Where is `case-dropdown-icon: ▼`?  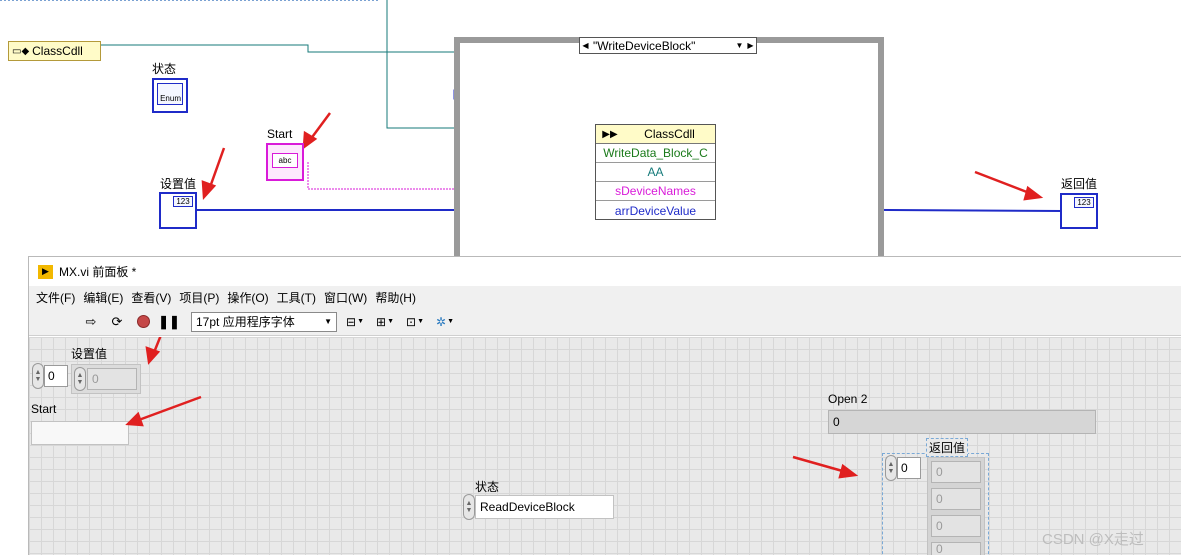
case-dropdown-icon: ▼ is located at coordinates (739, 45).